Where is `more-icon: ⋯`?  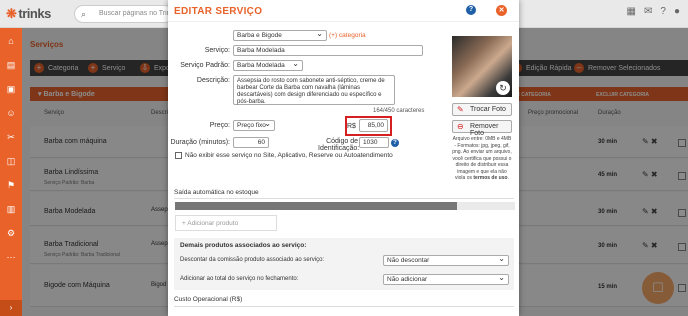 more-icon: ⋯ is located at coordinates (11, 257).